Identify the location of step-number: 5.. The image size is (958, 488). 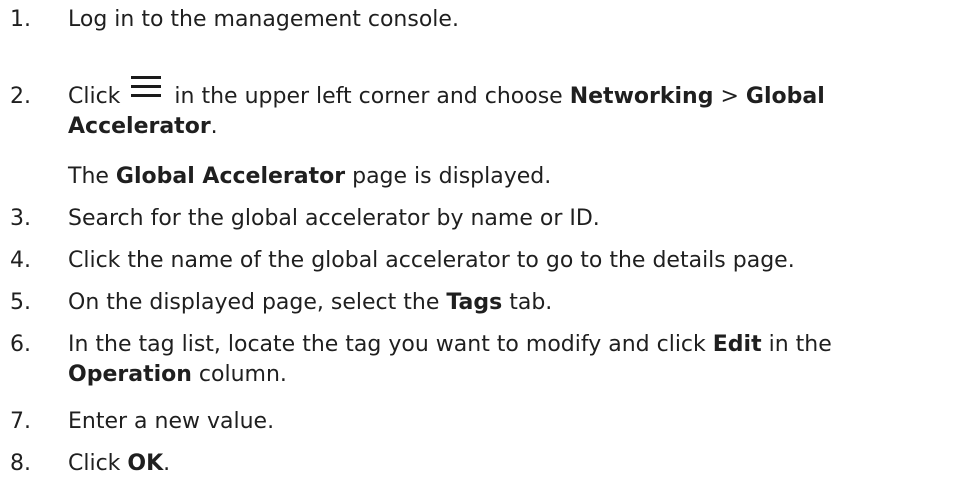
(20, 302).